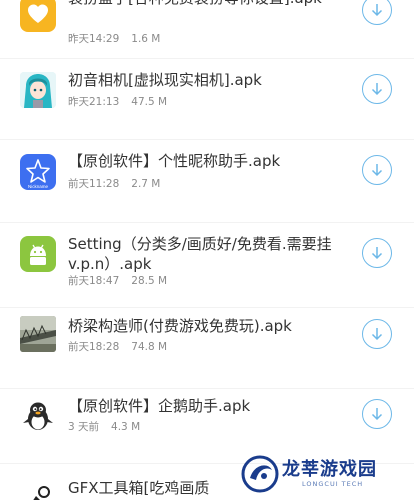 Image resolution: width=414 pixels, height=500 pixels. What do you see at coordinates (146, 184) in the screenshot?
I see `file-size: 2.7 M` at bounding box center [146, 184].